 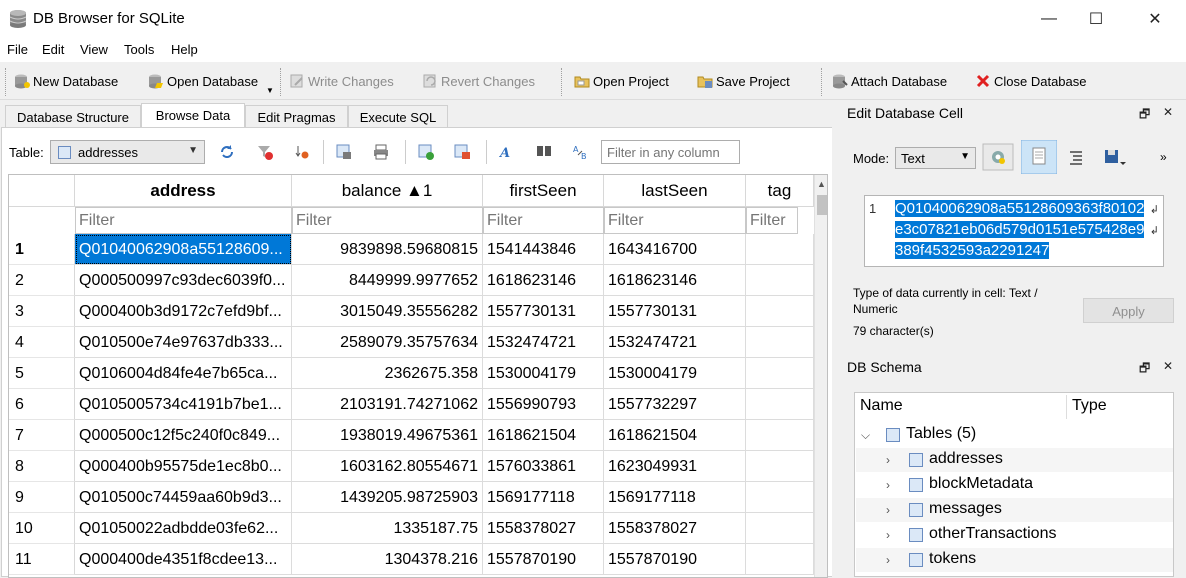 What do you see at coordinates (675, 220) in the screenshot?
I see `filter-lastseen-input` at bounding box center [675, 220].